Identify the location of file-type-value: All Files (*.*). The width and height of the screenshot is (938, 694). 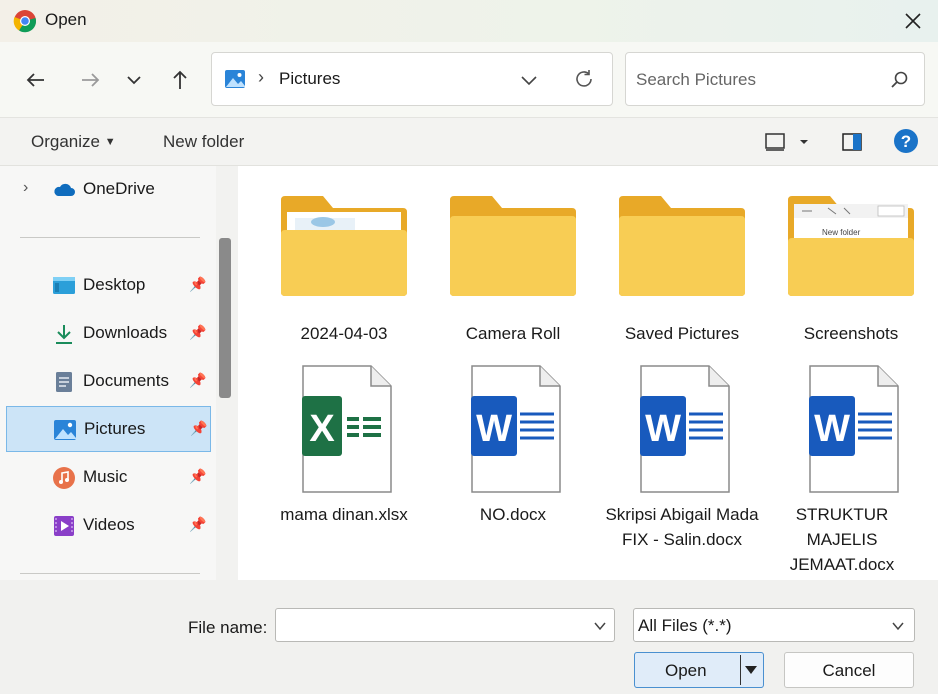
(685, 625).